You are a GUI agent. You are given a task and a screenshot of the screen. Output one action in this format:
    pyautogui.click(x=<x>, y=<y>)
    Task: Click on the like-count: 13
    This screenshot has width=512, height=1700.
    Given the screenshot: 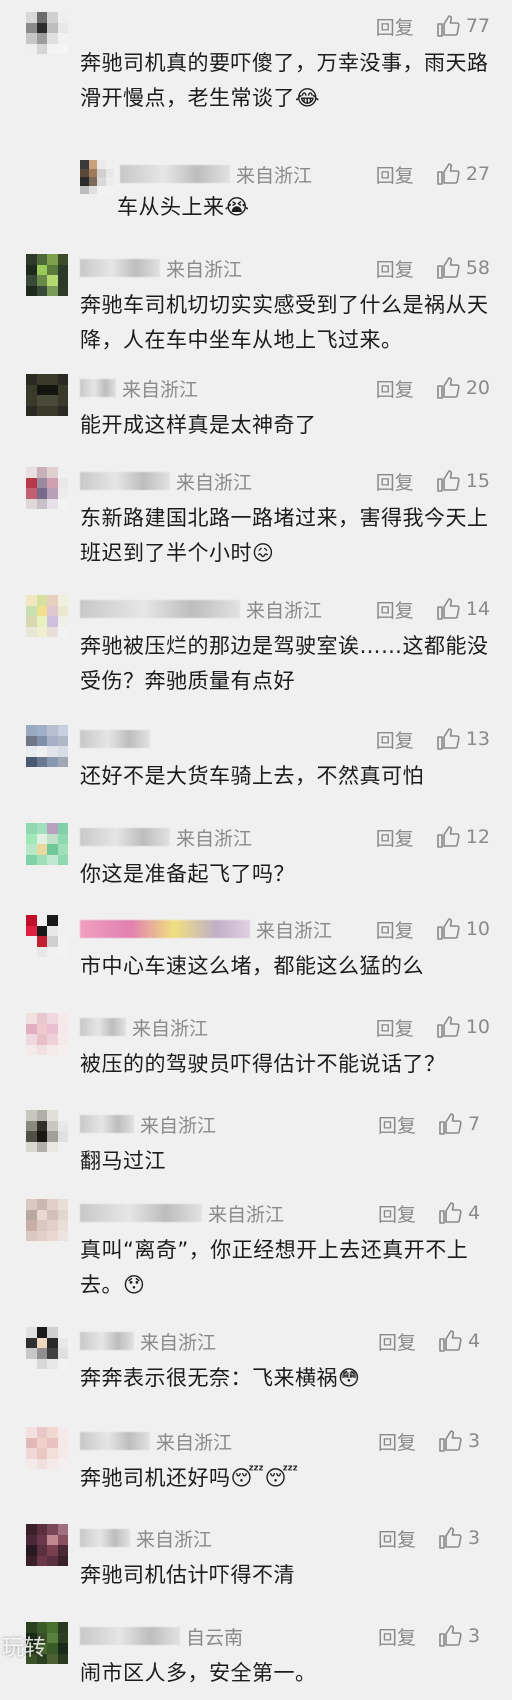 What is the action you would take?
    pyautogui.click(x=477, y=739)
    